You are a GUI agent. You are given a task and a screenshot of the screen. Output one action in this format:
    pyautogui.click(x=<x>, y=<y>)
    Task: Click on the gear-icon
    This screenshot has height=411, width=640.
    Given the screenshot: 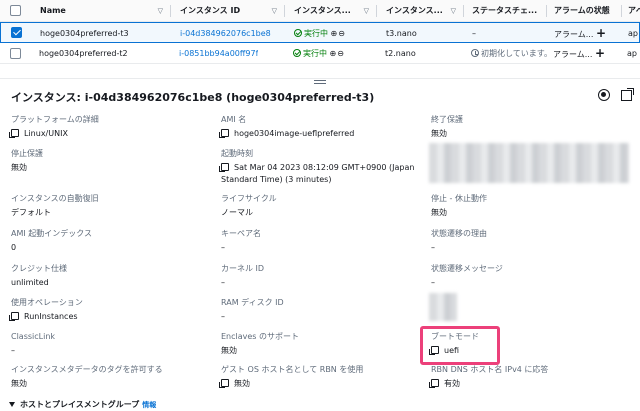 What is the action you would take?
    pyautogui.click(x=604, y=95)
    